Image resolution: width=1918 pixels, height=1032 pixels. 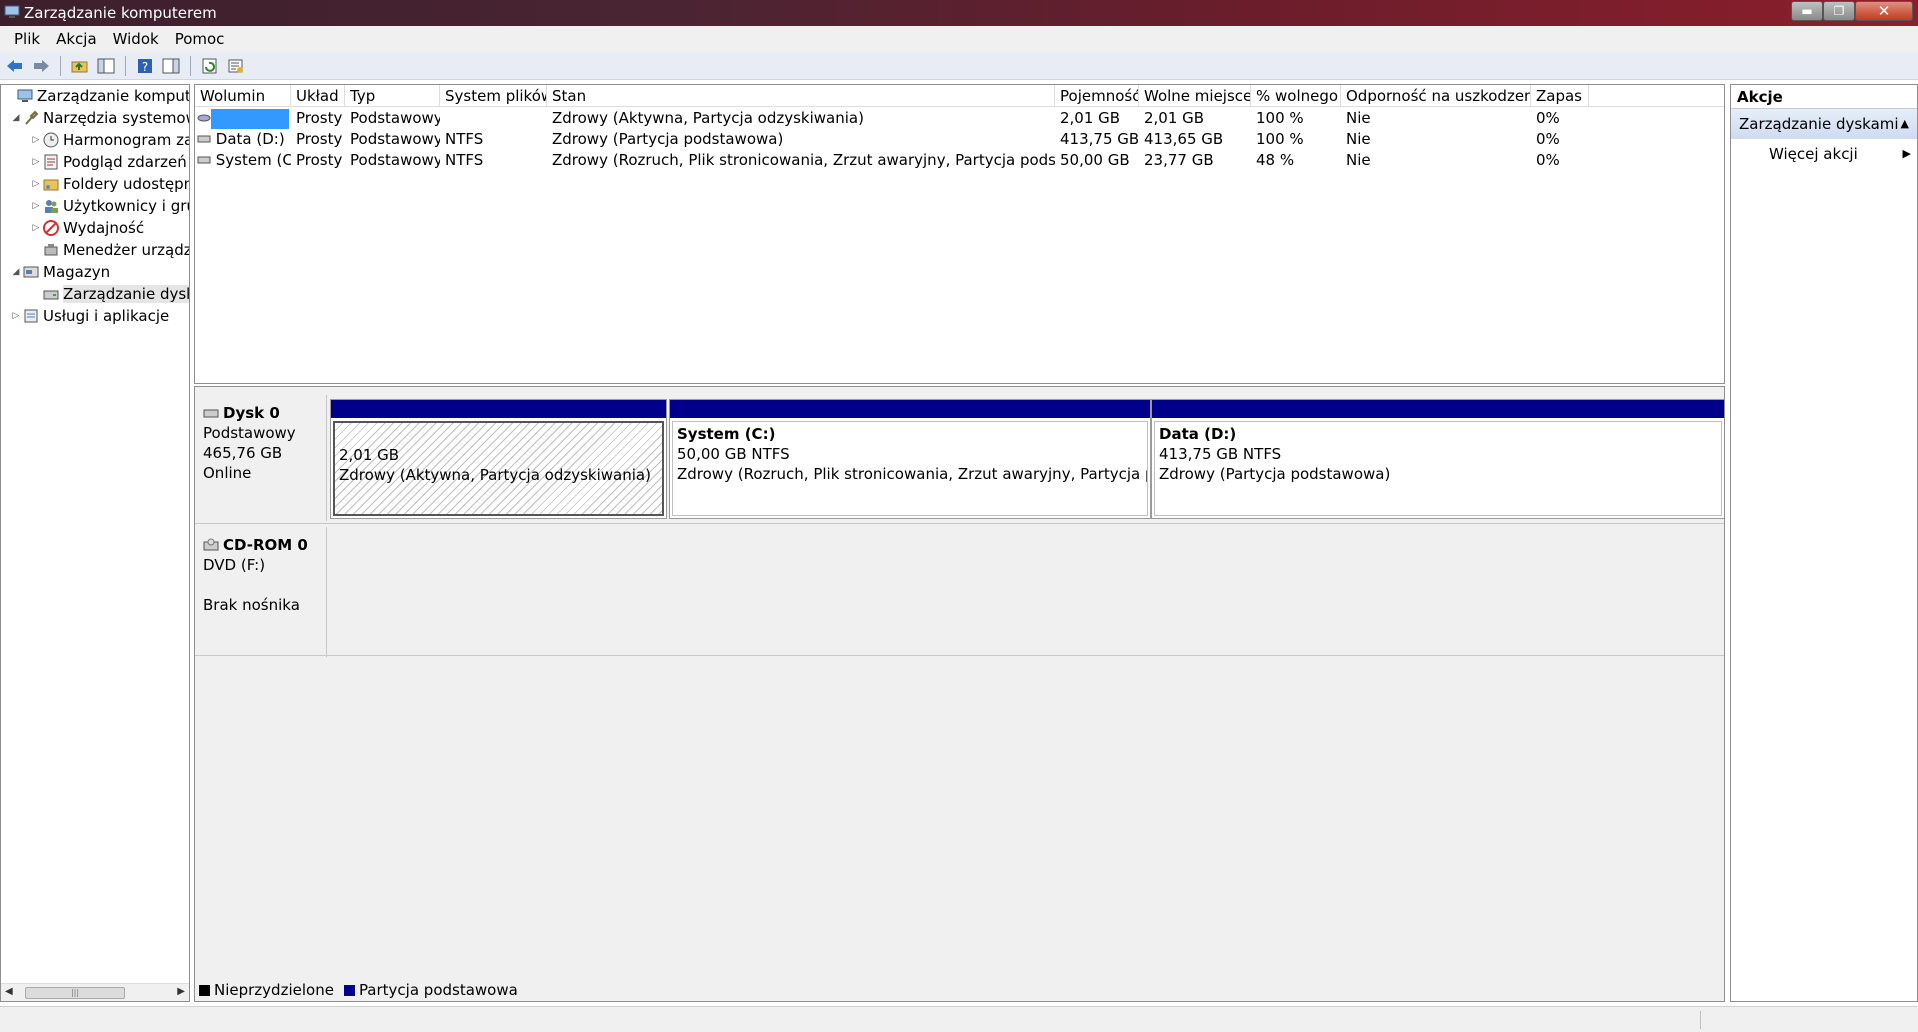 What do you see at coordinates (109, 162) in the screenshot?
I see `tree-item-event-viewer: ▷ Podgląd zdarzeń` at bounding box center [109, 162].